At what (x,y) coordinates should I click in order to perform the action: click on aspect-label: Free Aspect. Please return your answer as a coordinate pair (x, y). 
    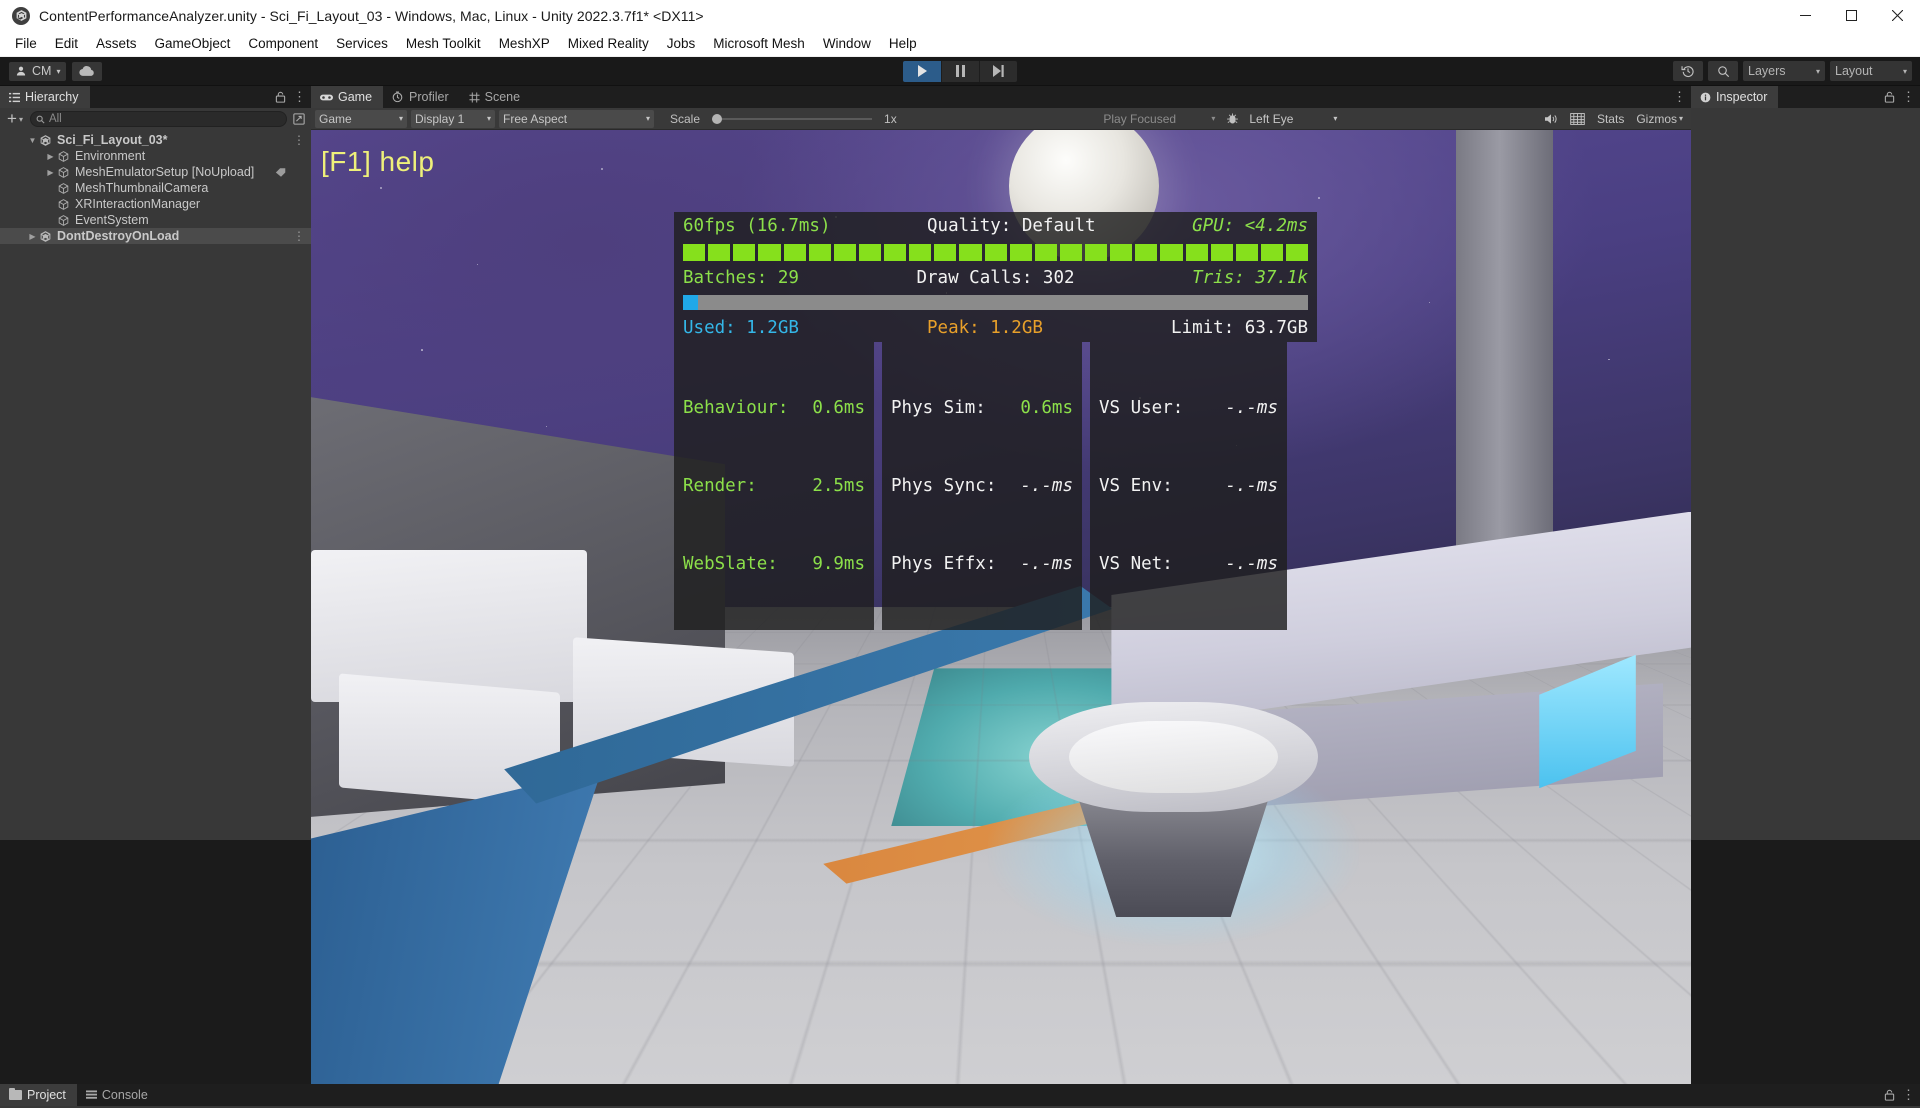
    Looking at the image, I should click on (535, 118).